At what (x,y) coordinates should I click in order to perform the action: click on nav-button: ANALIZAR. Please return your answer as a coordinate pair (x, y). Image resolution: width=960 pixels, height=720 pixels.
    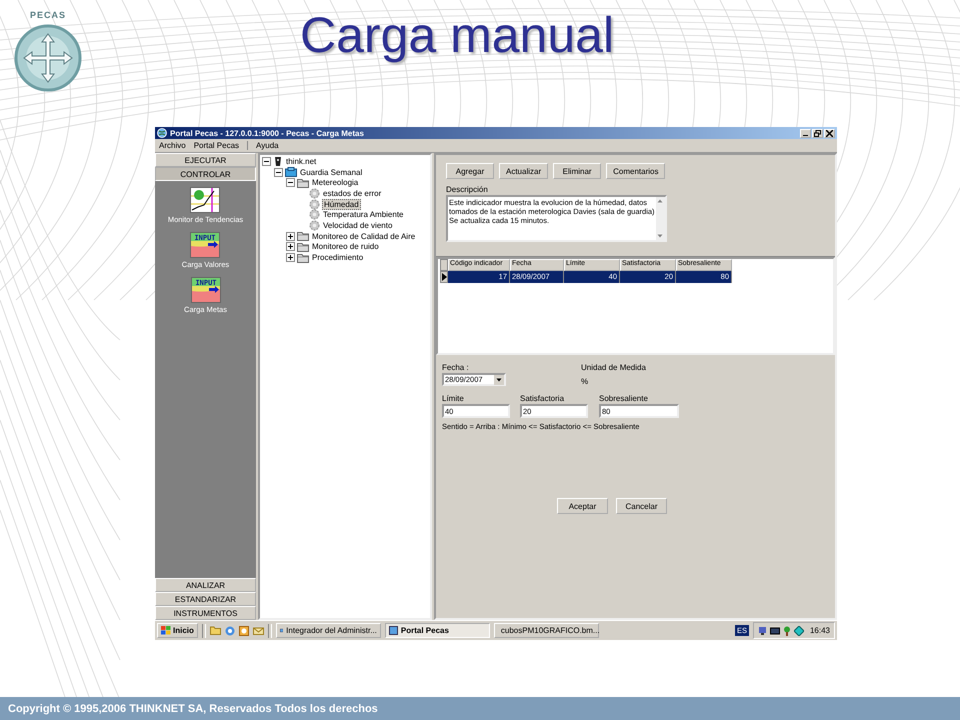
    Looking at the image, I should click on (205, 585).